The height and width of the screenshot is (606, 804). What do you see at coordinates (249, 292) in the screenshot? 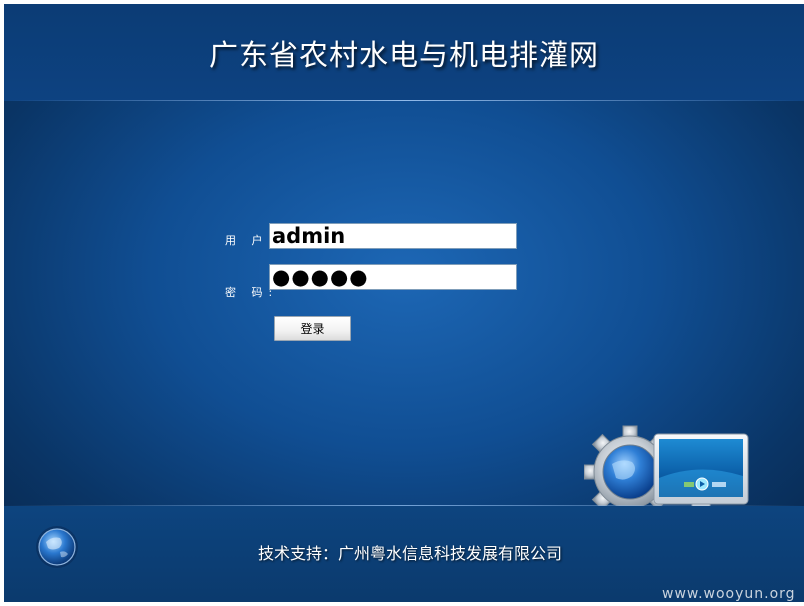
I see `password-label: 密 码:` at bounding box center [249, 292].